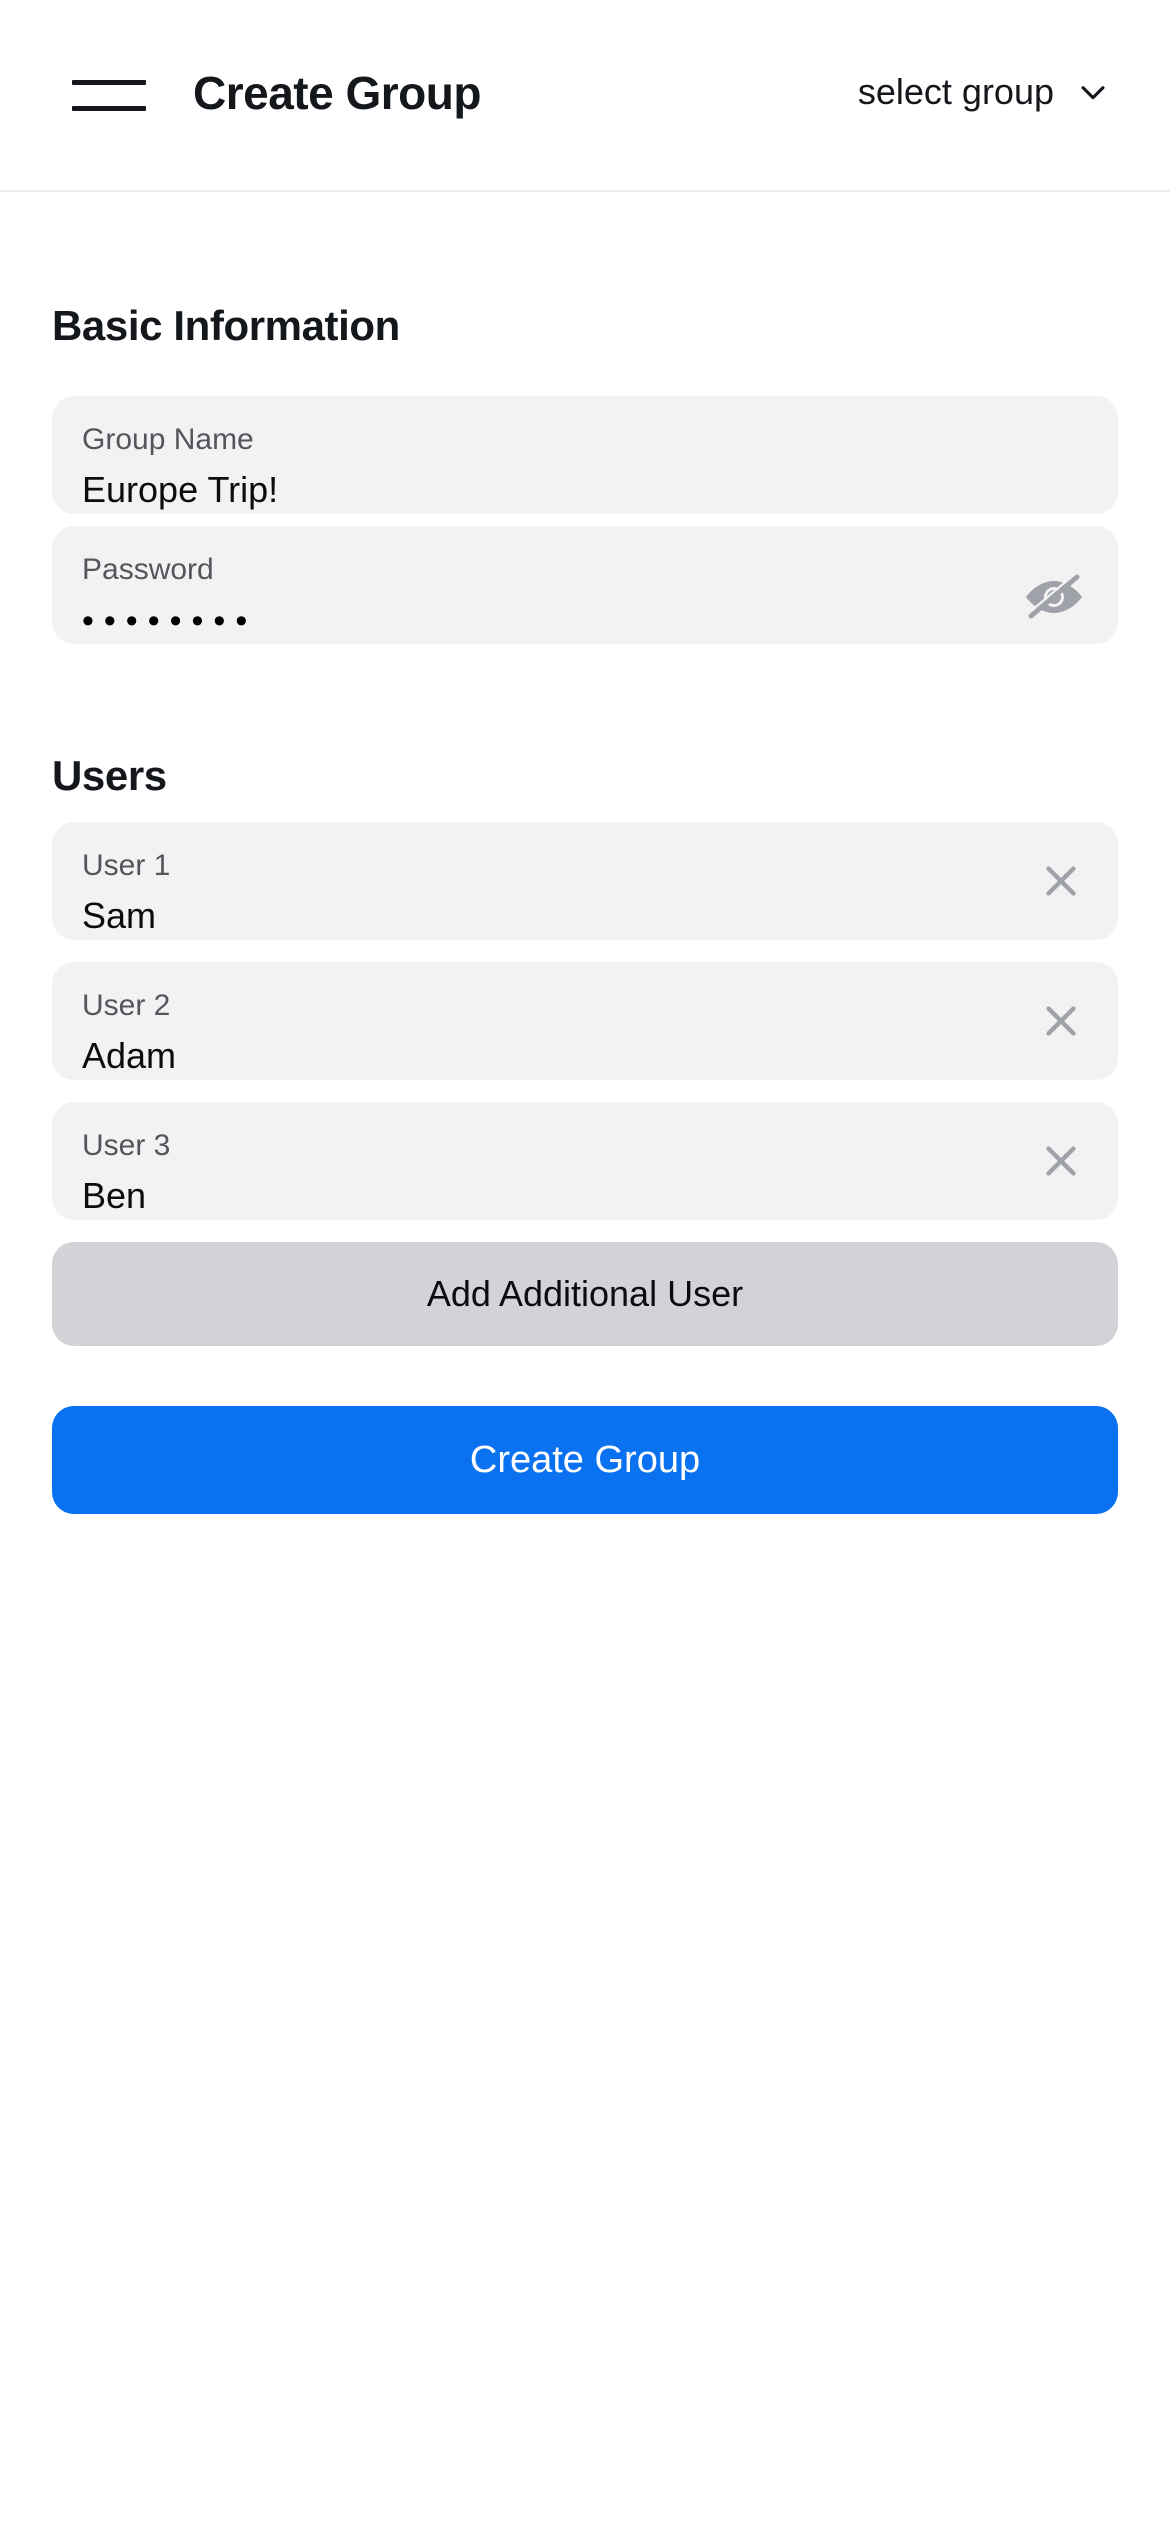 The image size is (1170, 2532). What do you see at coordinates (545, 1196) in the screenshot?
I see `user-name-input: Ben` at bounding box center [545, 1196].